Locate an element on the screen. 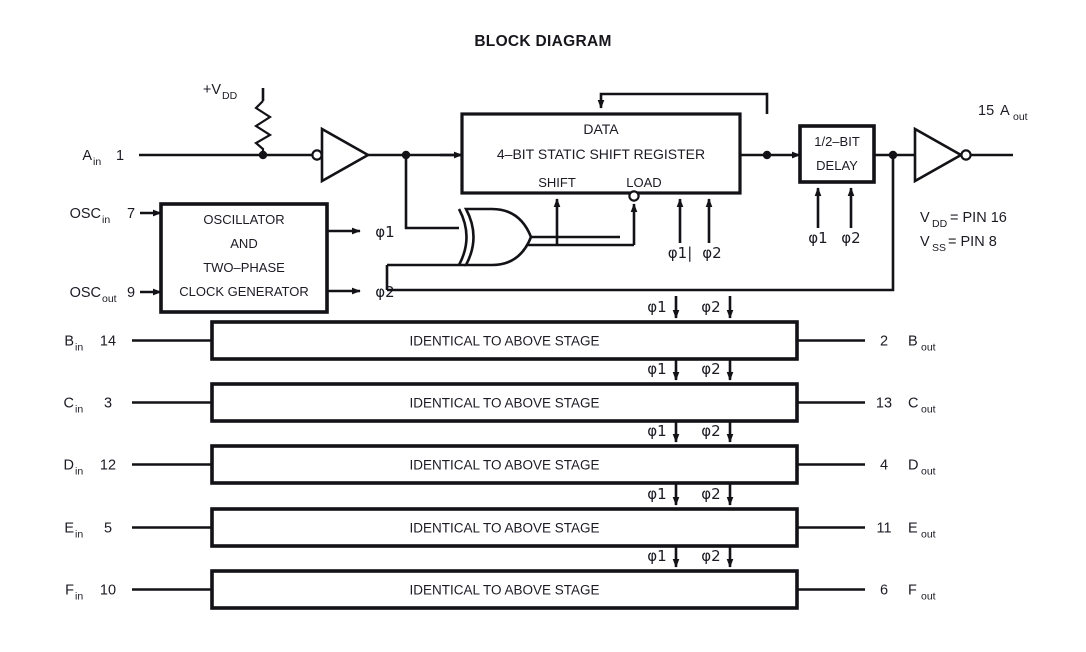  shift-register-line2: 4–BIT STATIC SHIFT REGISTER is located at coordinates (601, 154).